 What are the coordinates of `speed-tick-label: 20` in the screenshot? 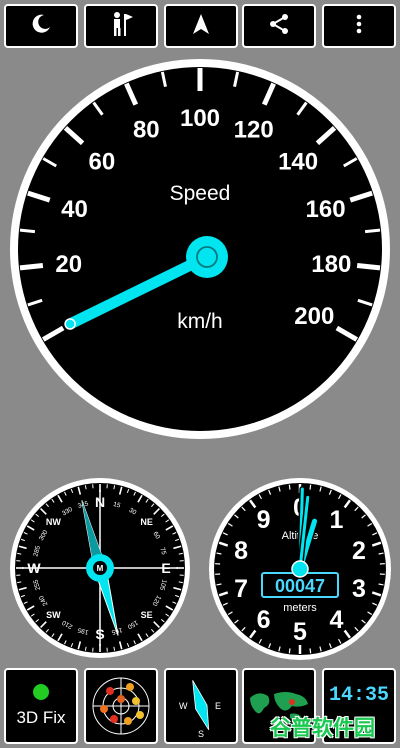 It's located at (68, 264).